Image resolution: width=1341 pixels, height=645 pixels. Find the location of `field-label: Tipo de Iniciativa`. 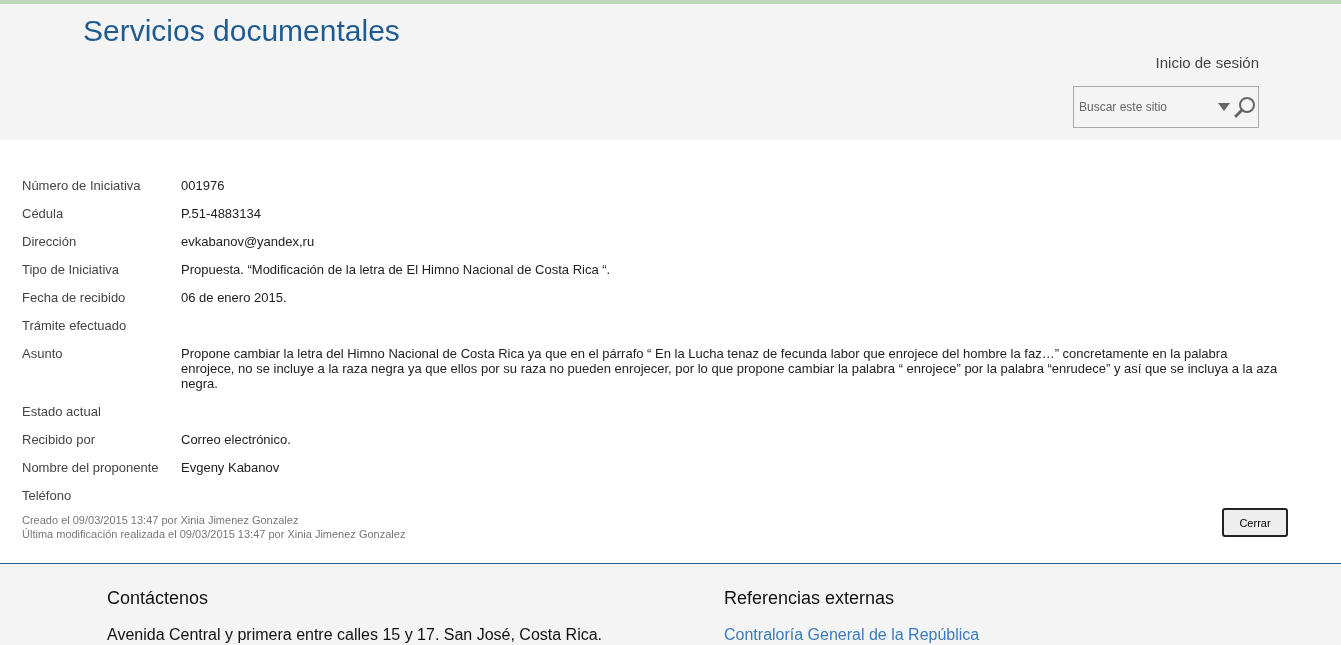

field-label: Tipo de Iniciativa is located at coordinates (71, 269).